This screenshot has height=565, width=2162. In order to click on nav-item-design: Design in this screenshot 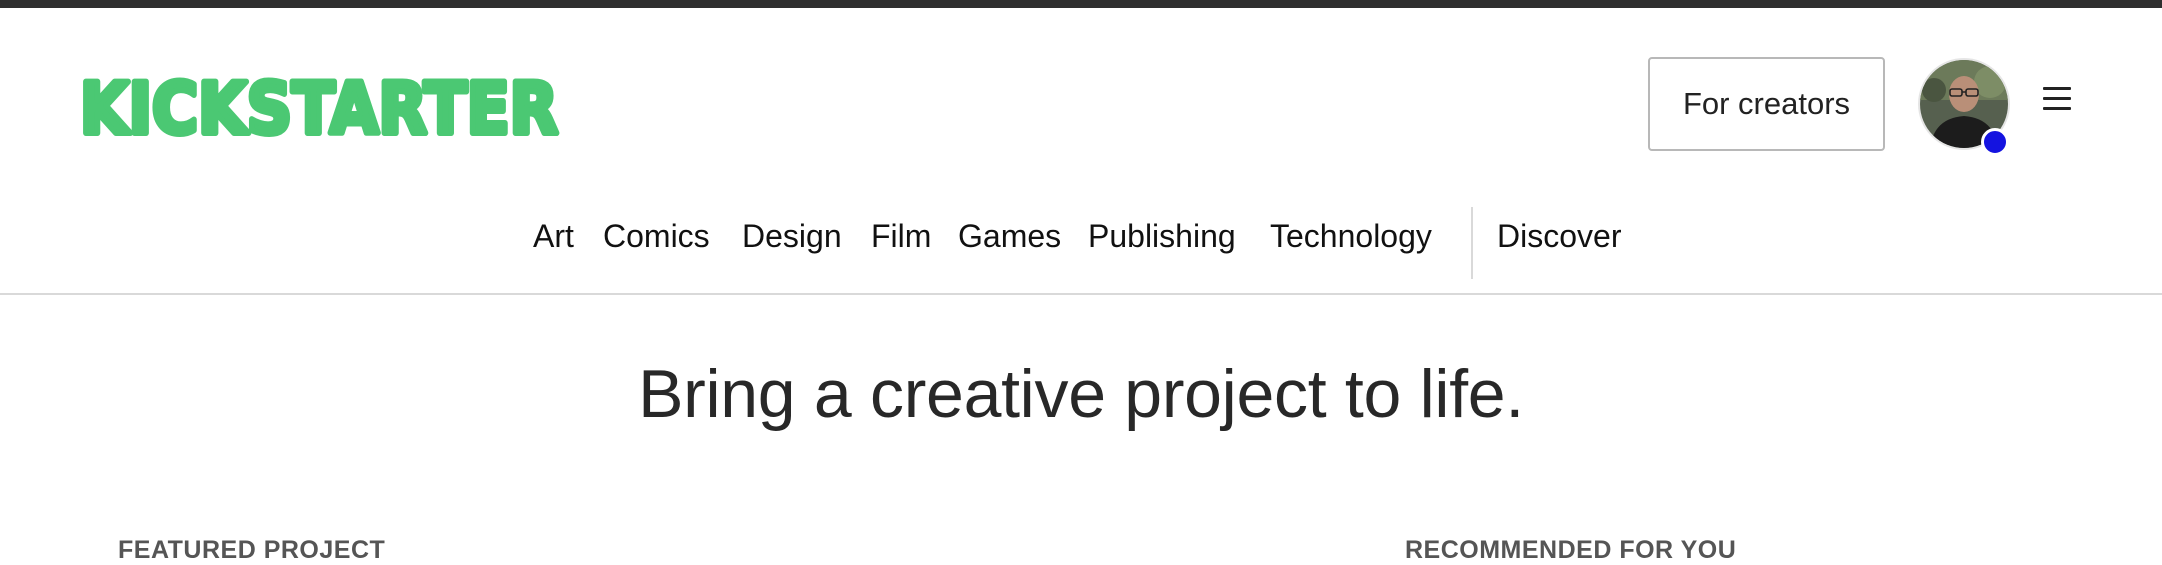, I will do `click(792, 236)`.